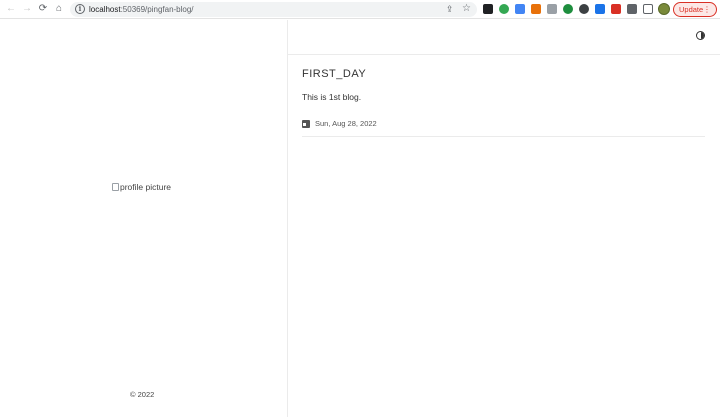  Describe the element at coordinates (520, 9) in the screenshot. I see `extension-translate-icon` at that location.